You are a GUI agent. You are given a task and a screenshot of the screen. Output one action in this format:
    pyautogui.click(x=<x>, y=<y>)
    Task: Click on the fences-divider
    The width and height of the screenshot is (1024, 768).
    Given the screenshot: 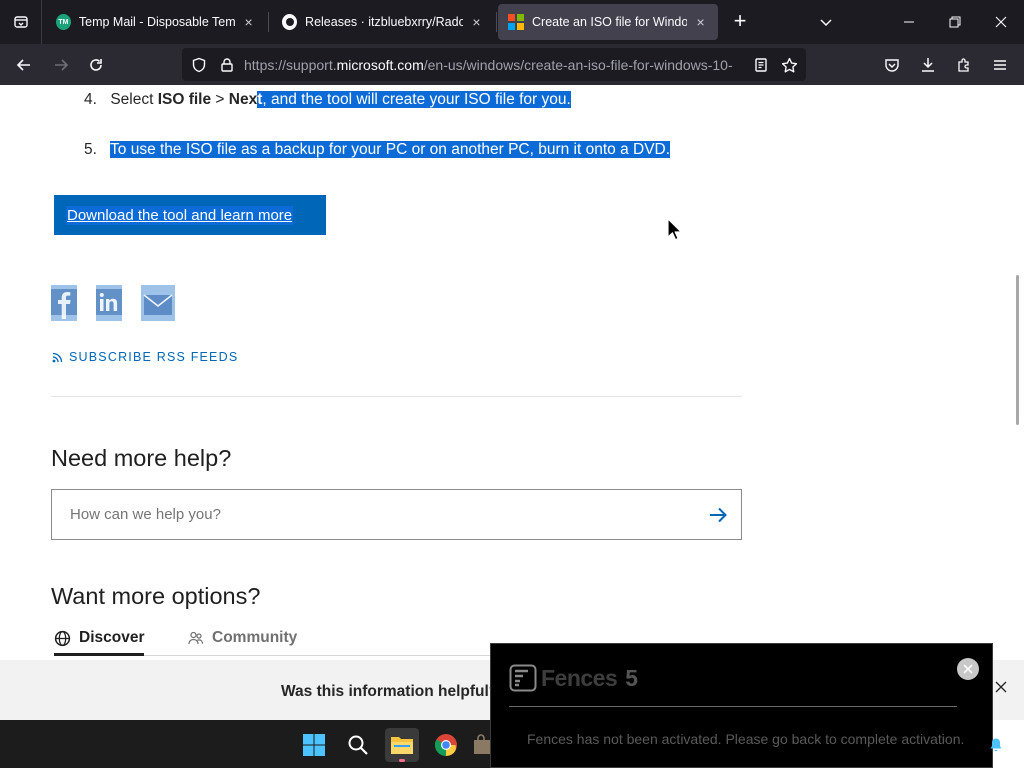 What is the action you would take?
    pyautogui.click(x=733, y=706)
    